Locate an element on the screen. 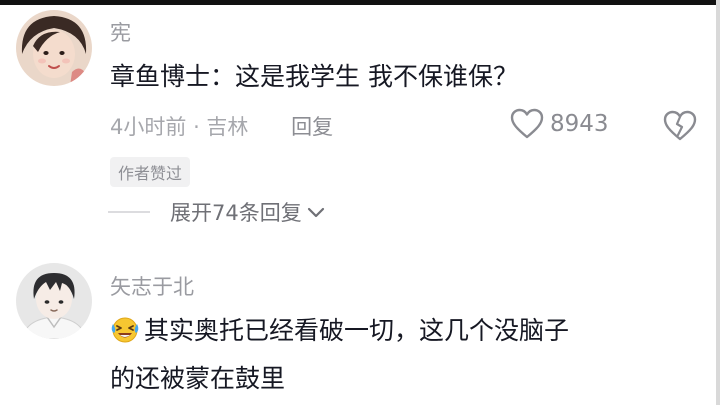 The image size is (720, 405). heart-outline-icon is located at coordinates (527, 123).